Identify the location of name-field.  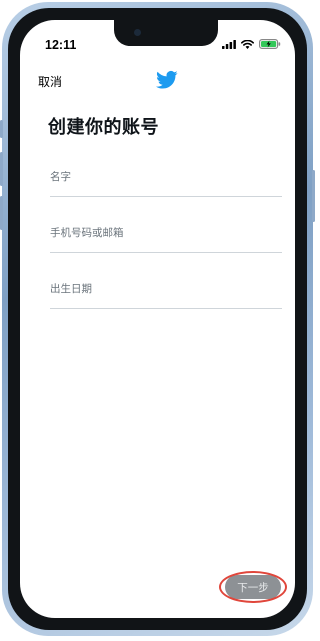
(166, 181).